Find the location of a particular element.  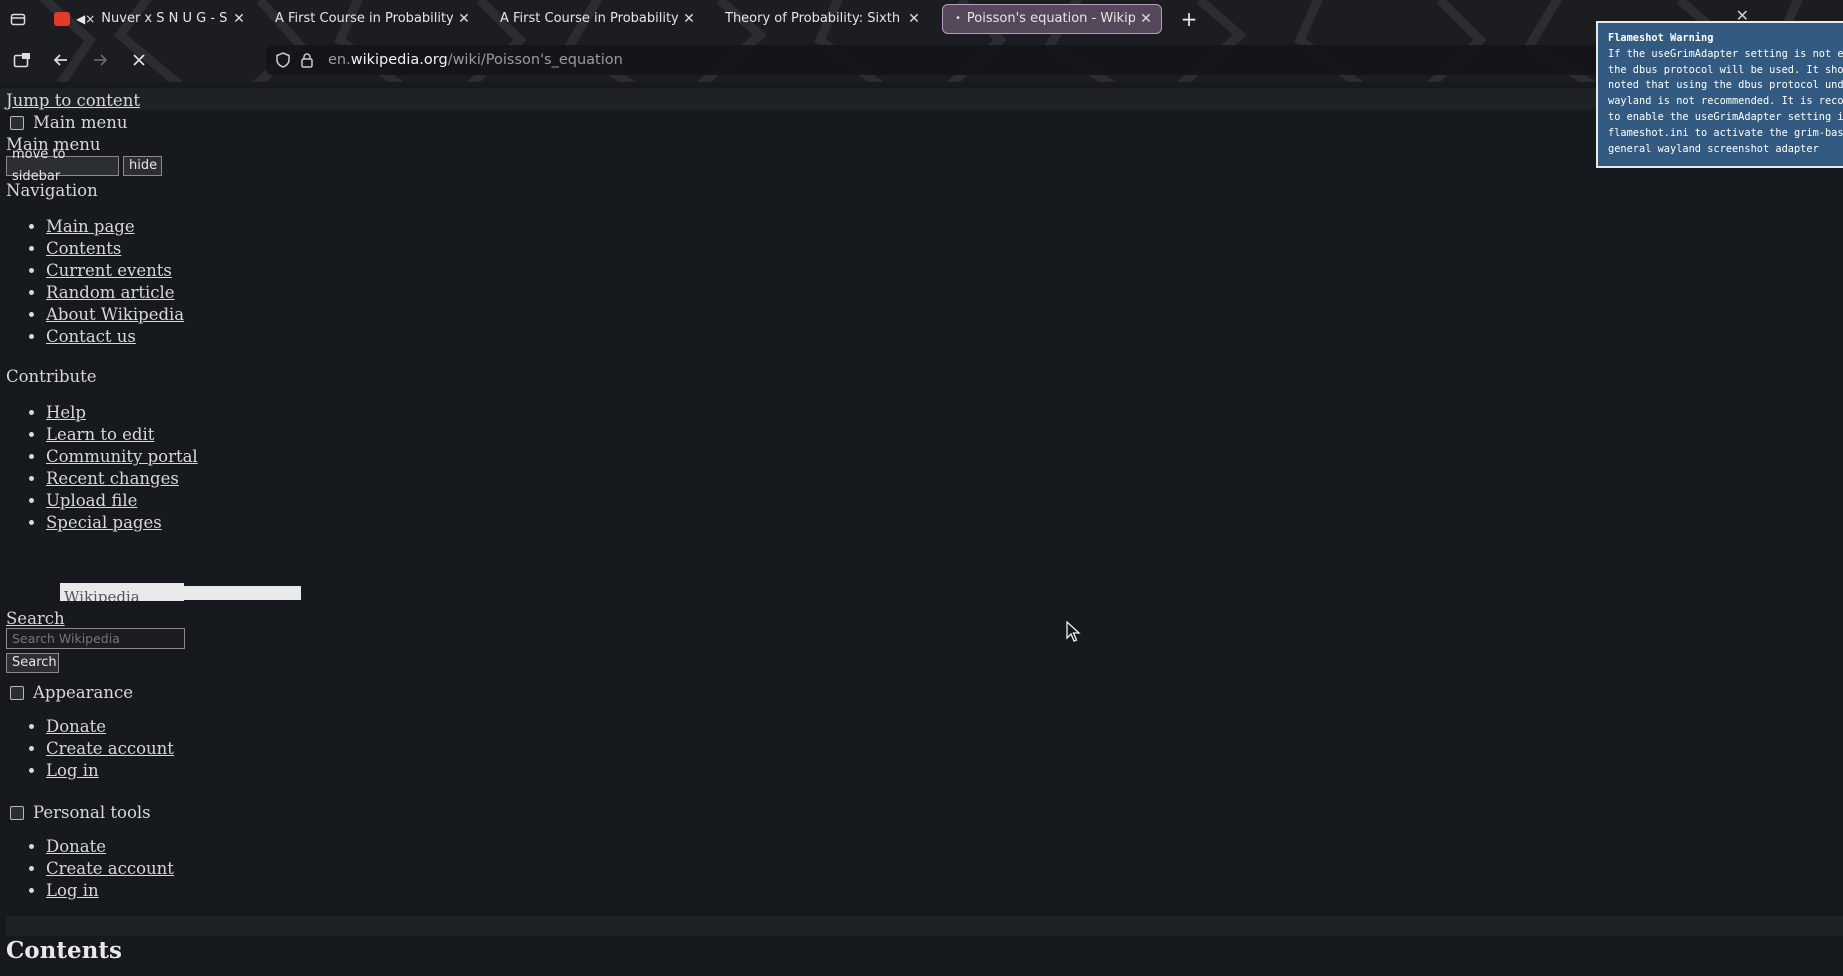

list-item: Recent changes is located at coordinates (122, 479).